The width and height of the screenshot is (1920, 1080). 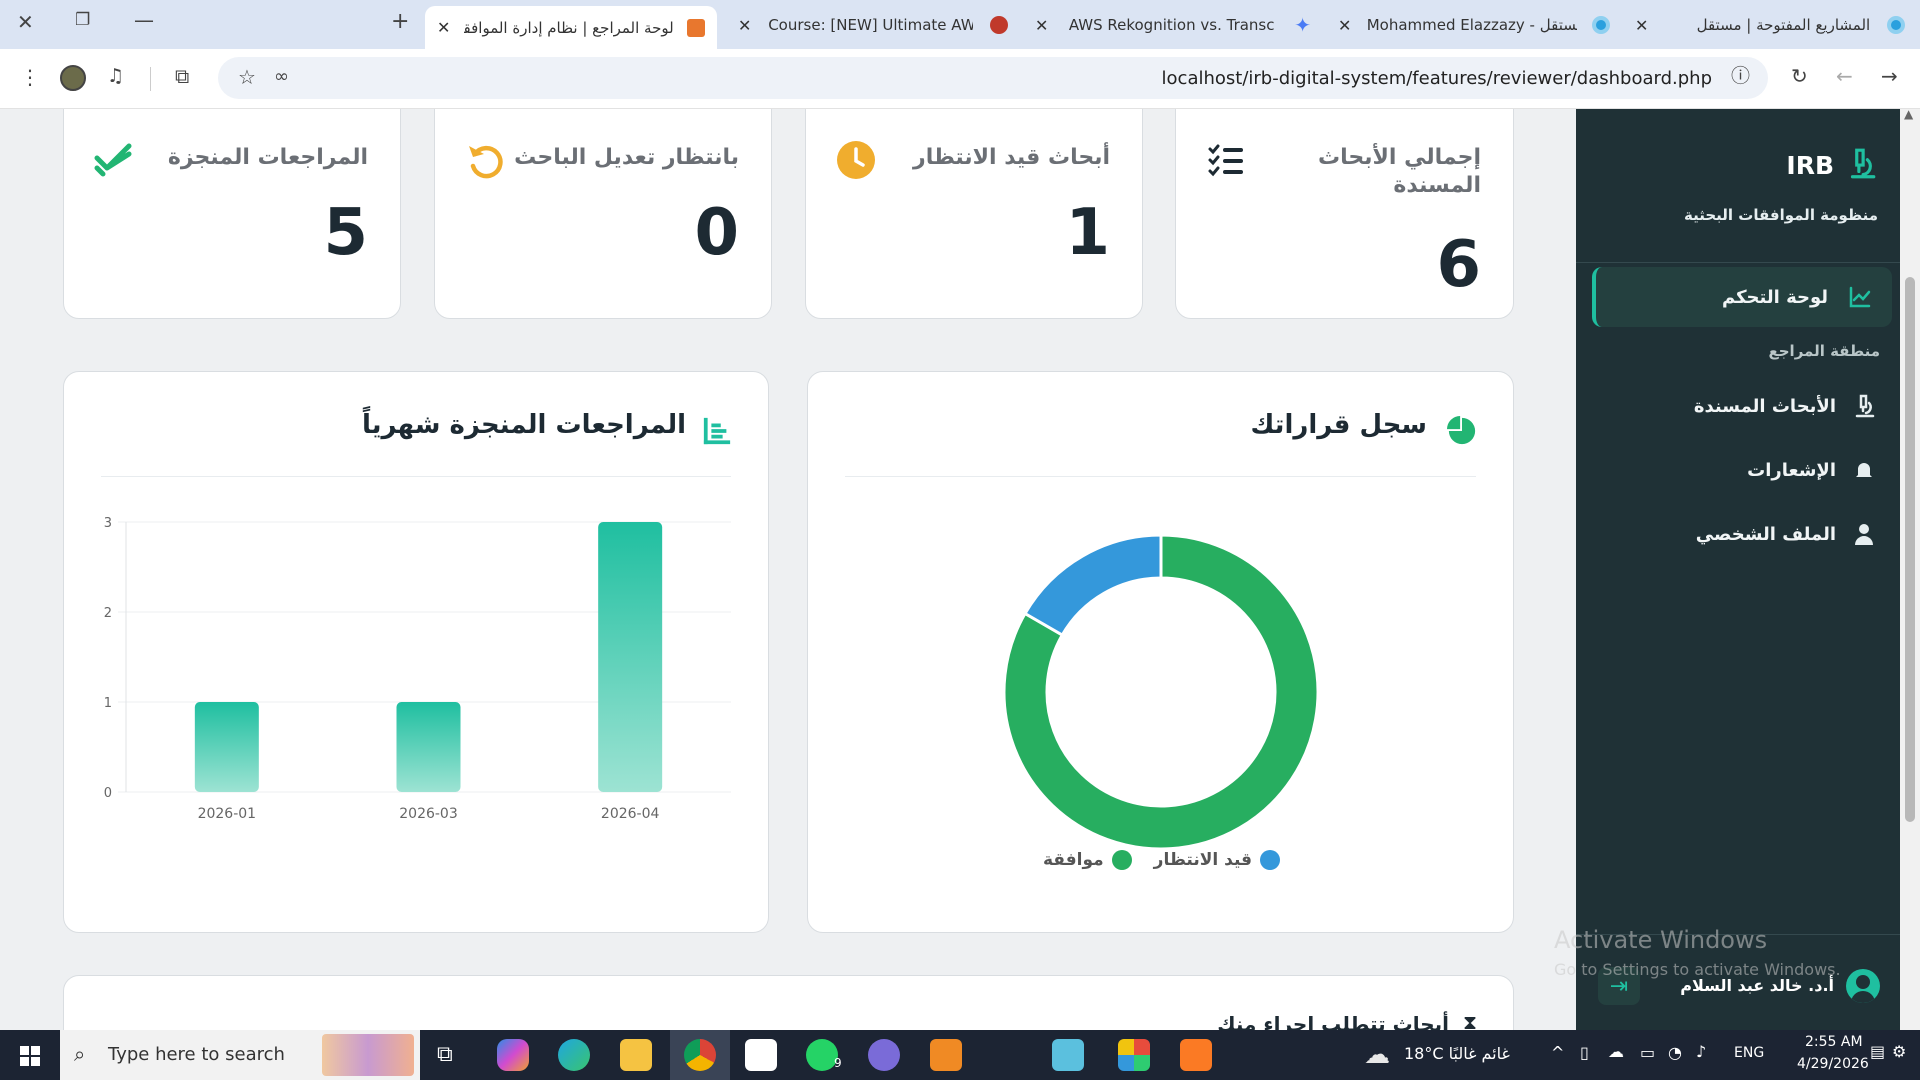 I want to click on action-required-panel: أبحاث تتطلب إجراء منك ⧗, so click(x=788, y=1002).